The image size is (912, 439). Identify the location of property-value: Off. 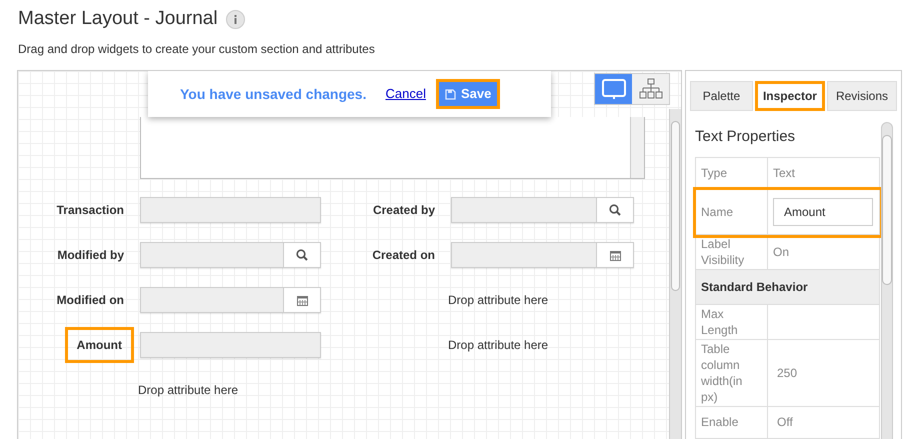
(785, 422).